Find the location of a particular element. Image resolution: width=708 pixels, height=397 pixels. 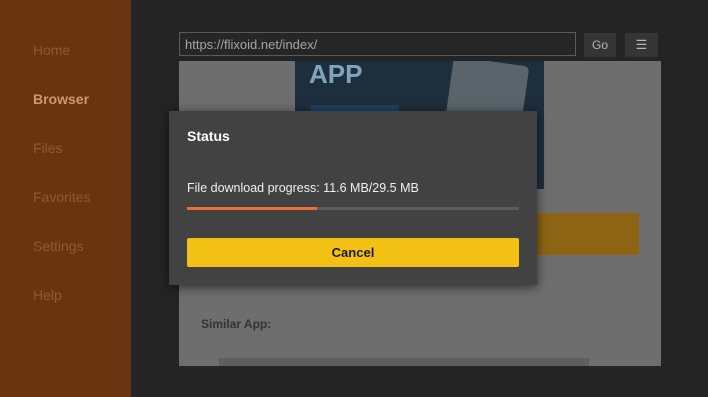

go-button: Go is located at coordinates (600, 45).